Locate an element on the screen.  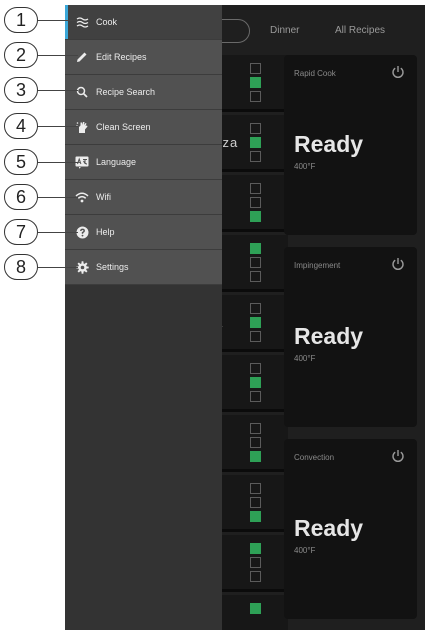
clean-hand-icon is located at coordinates (82, 127).